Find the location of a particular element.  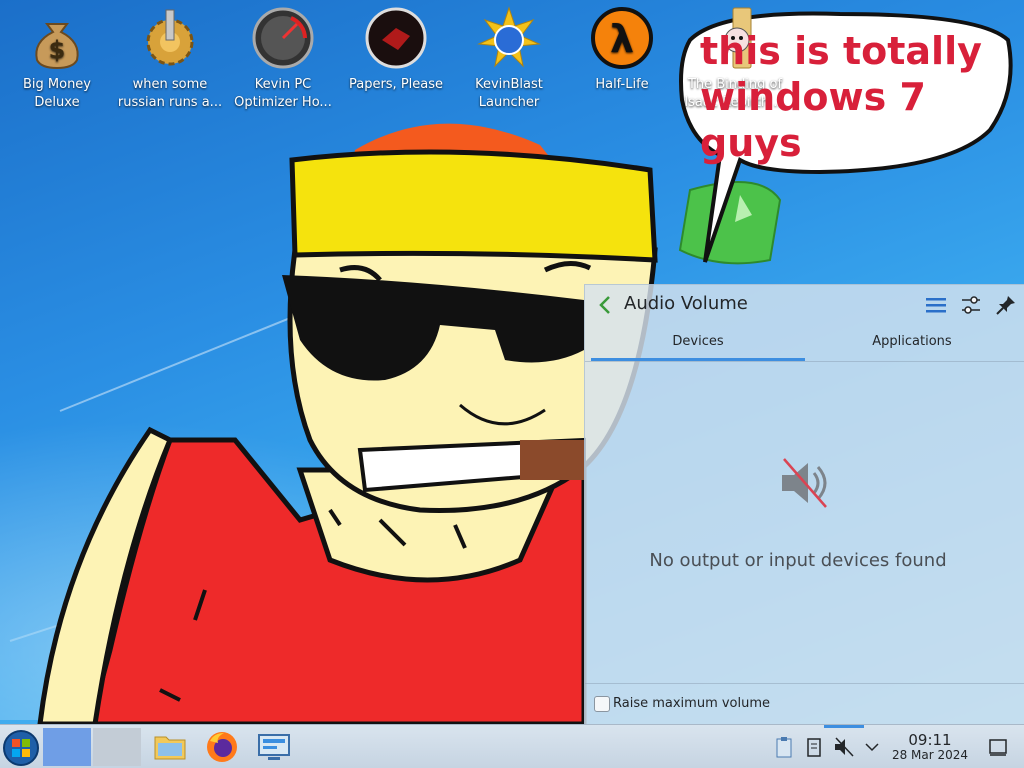

raise-max-volume-label: Raise maximum volume is located at coordinates (691, 703).